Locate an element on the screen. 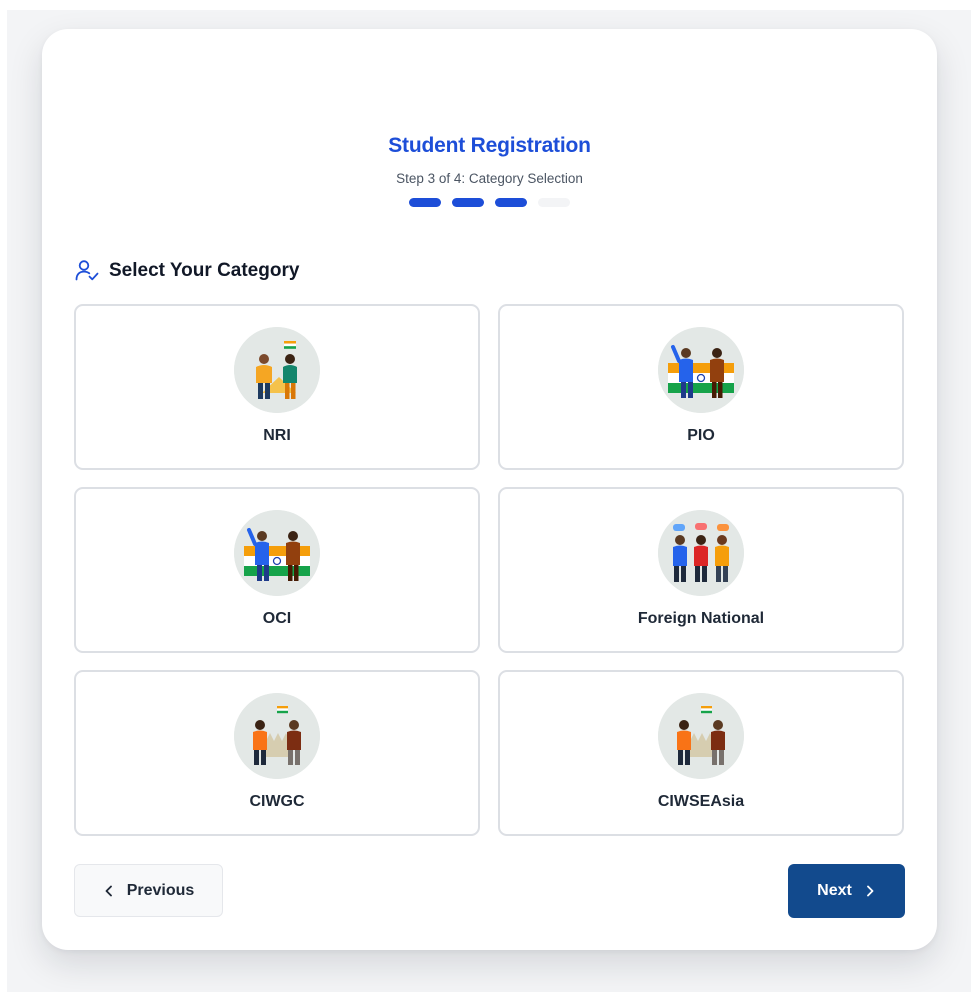  category-option-oci: OCI is located at coordinates (277, 570).